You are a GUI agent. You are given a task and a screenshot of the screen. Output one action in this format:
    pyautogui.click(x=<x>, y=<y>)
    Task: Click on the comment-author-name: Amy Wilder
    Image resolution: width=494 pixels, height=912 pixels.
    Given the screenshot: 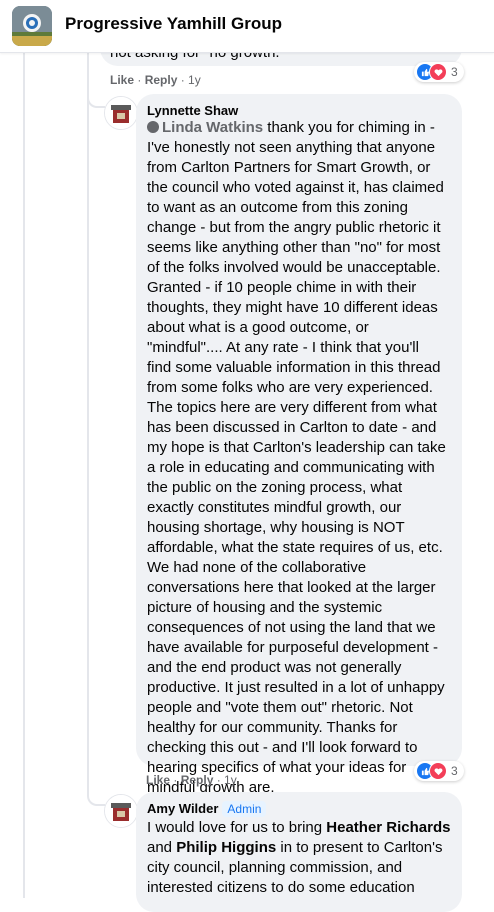 What is the action you would take?
    pyautogui.click(x=182, y=808)
    